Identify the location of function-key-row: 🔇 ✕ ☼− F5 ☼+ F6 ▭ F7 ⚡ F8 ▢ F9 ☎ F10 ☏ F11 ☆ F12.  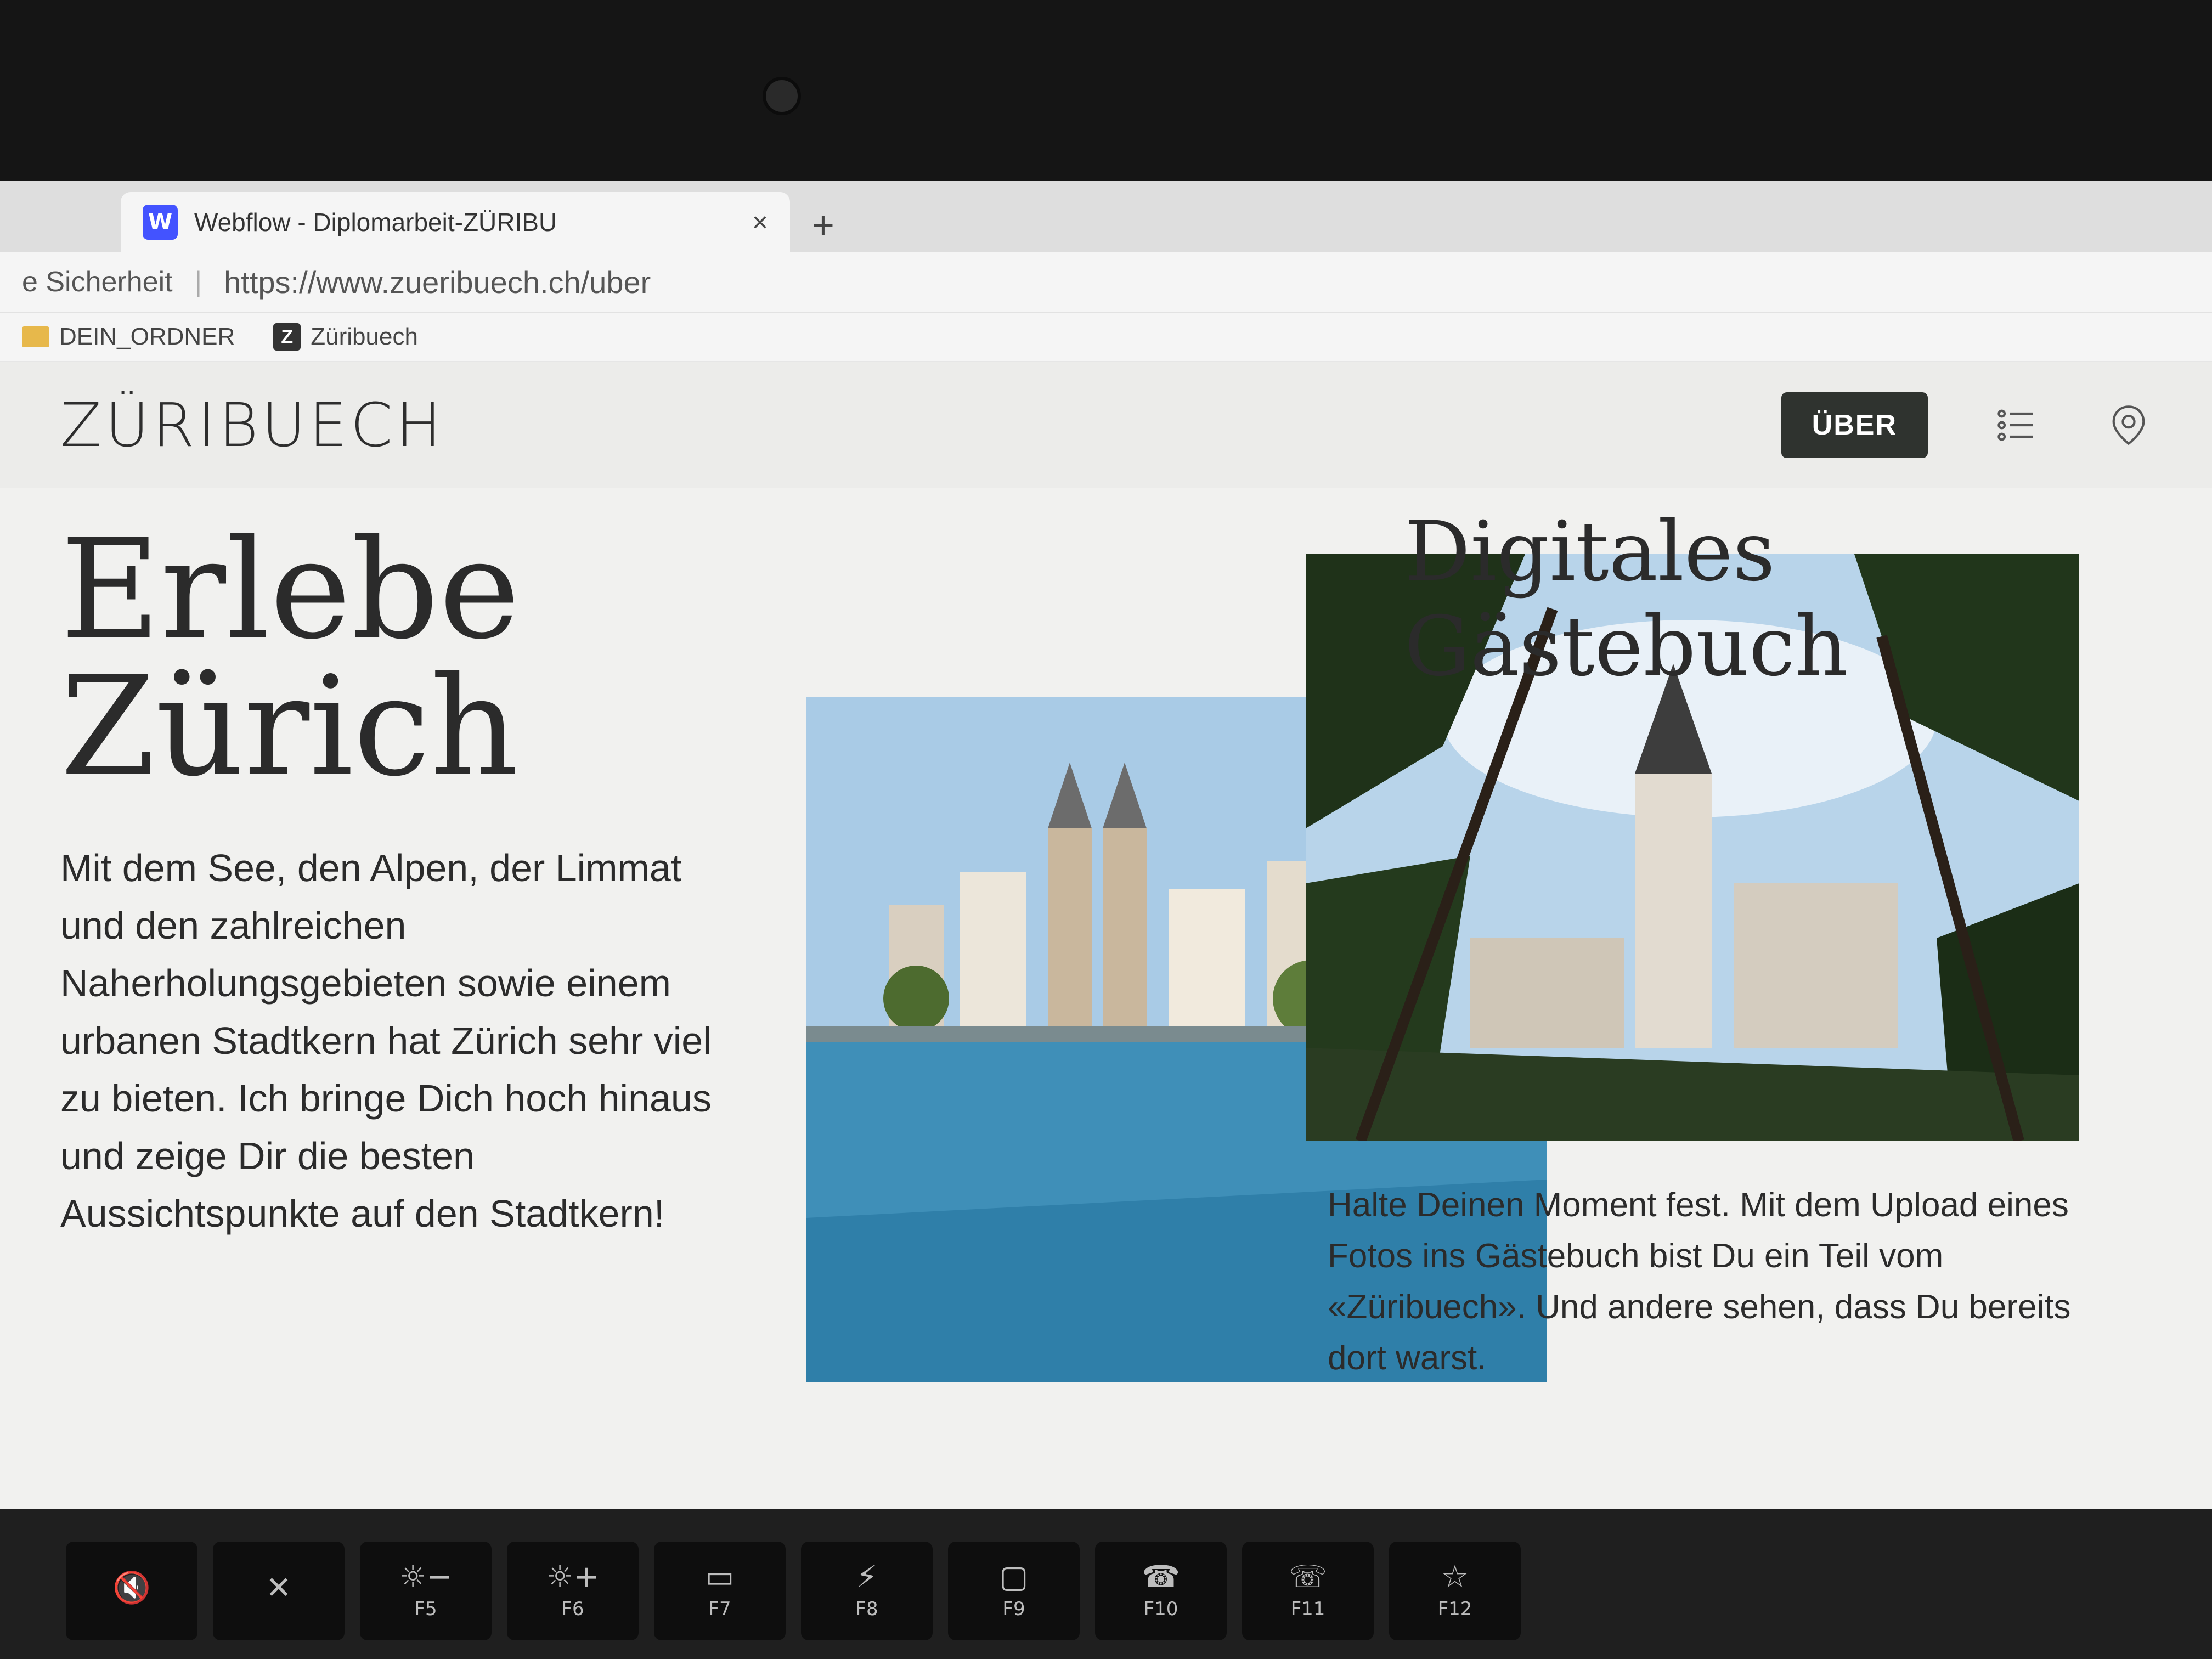
(1106, 1594).